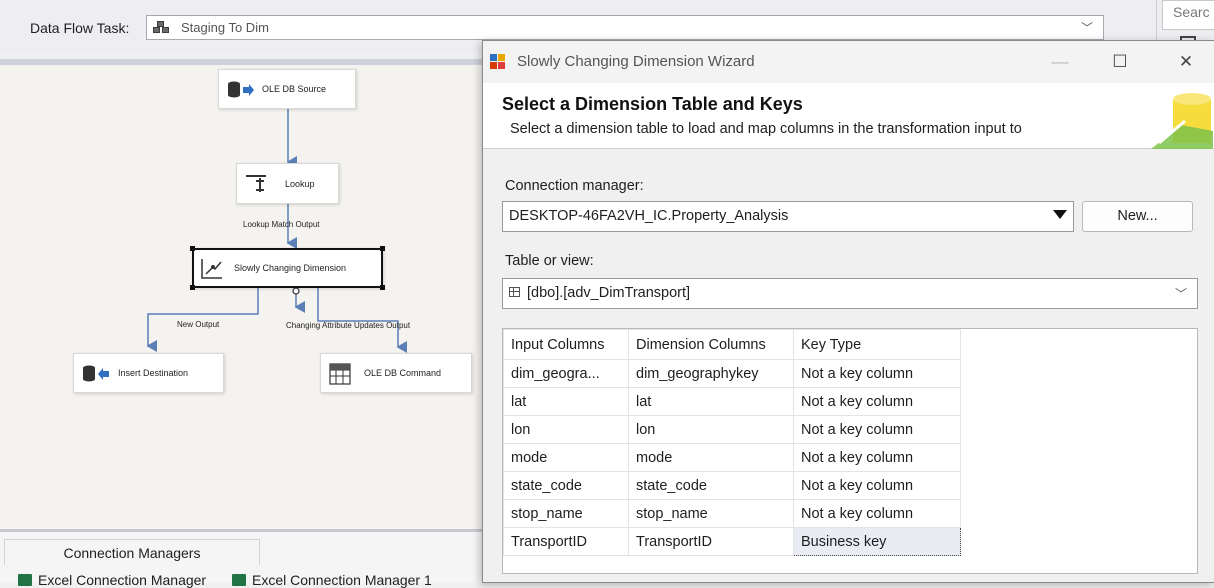 The image size is (1214, 588). I want to click on search-input: Searc, so click(1188, 15).